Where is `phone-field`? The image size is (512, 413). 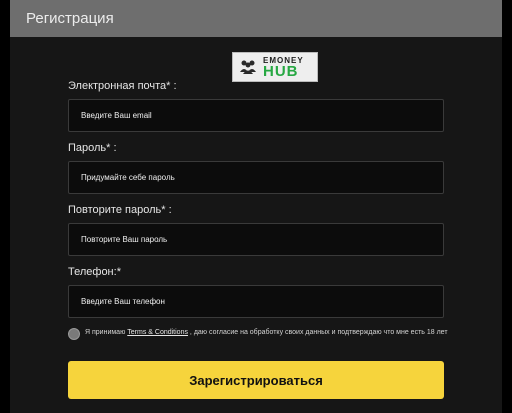 phone-field is located at coordinates (256, 301).